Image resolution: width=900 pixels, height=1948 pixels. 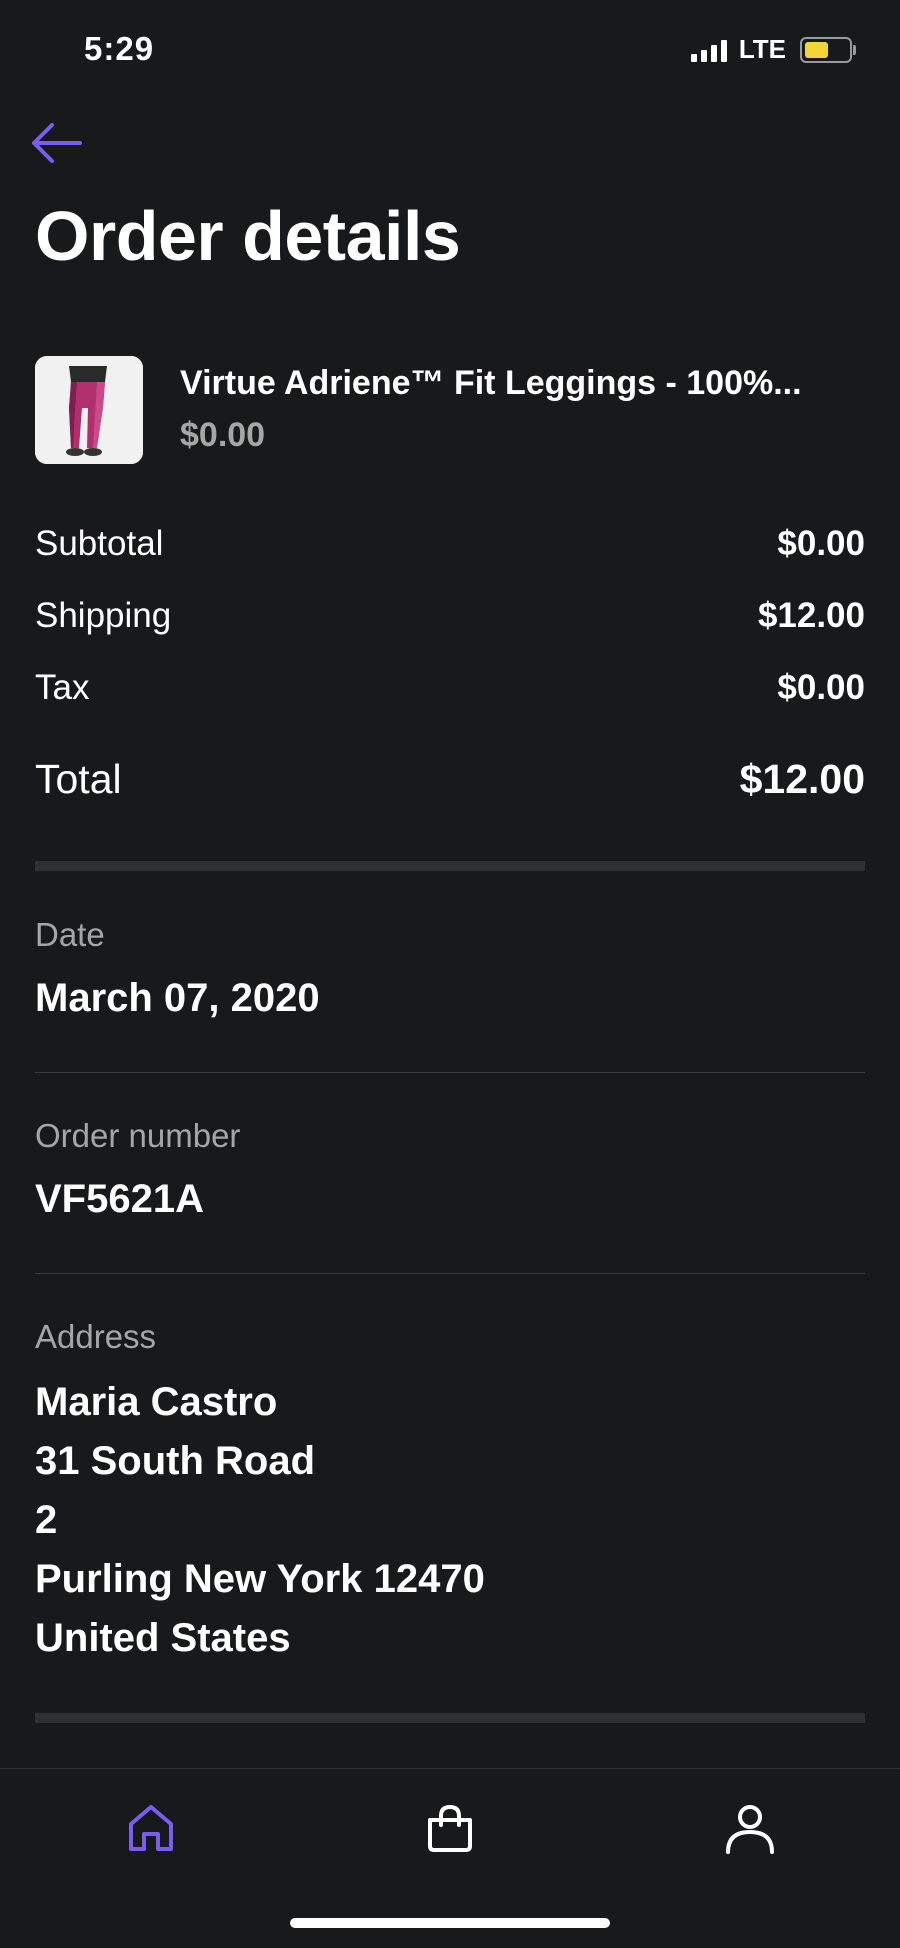 What do you see at coordinates (450, 1923) in the screenshot?
I see `home-indicator` at bounding box center [450, 1923].